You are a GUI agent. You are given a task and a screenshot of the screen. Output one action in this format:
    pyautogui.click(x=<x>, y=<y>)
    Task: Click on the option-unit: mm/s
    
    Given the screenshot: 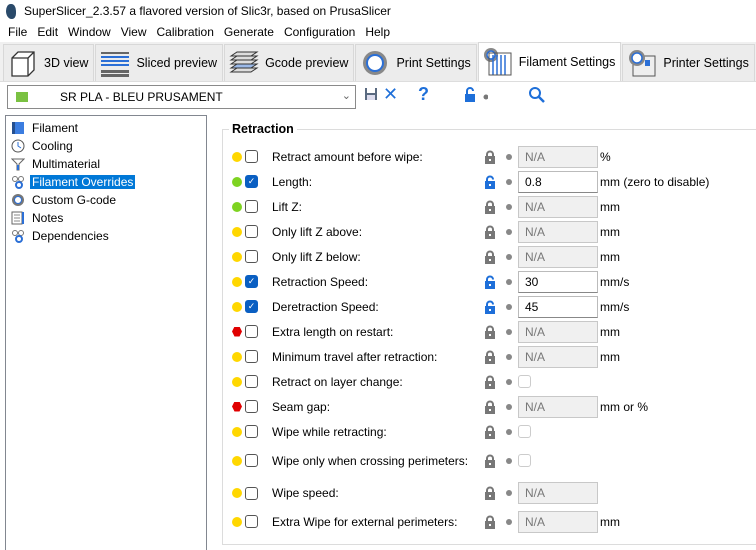 What is the action you would take?
    pyautogui.click(x=615, y=306)
    